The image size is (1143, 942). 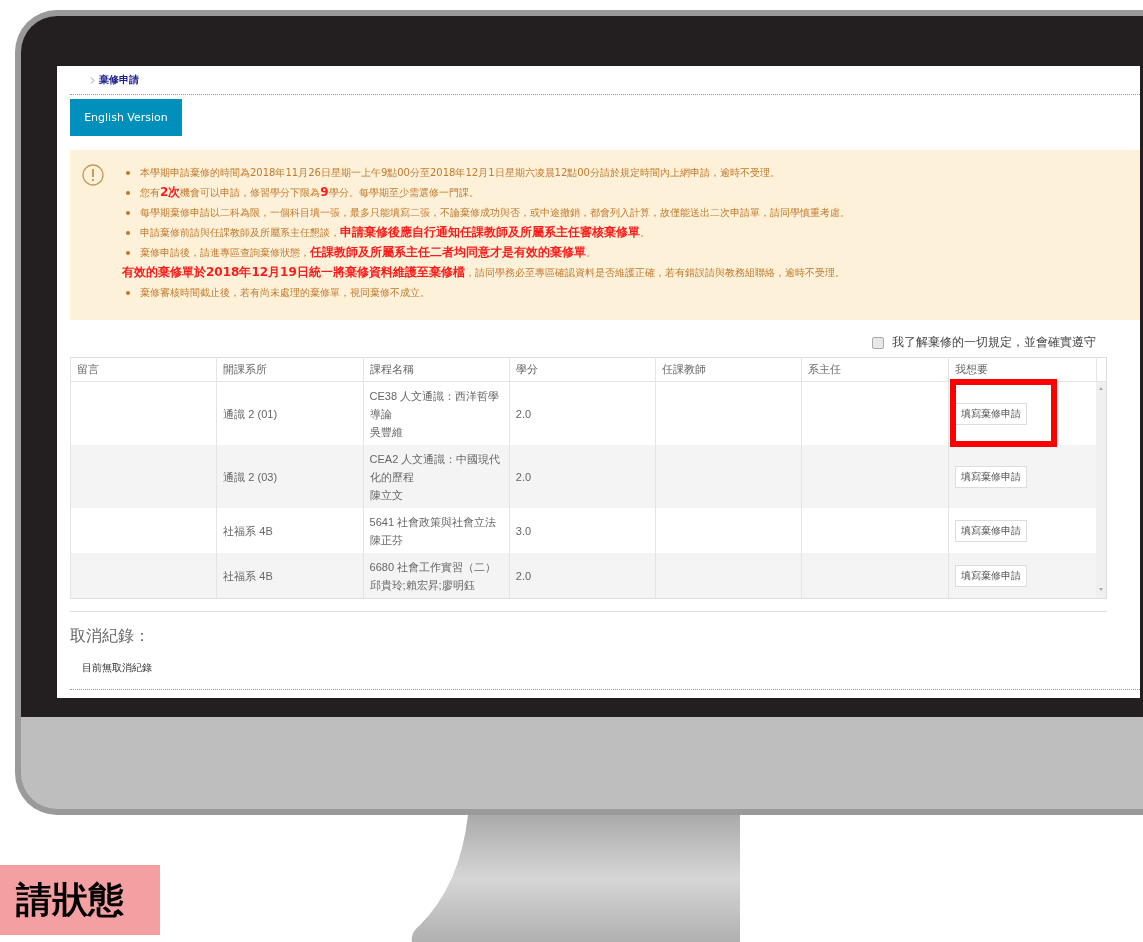 What do you see at coordinates (878, 342) in the screenshot?
I see `checkbox-square` at bounding box center [878, 342].